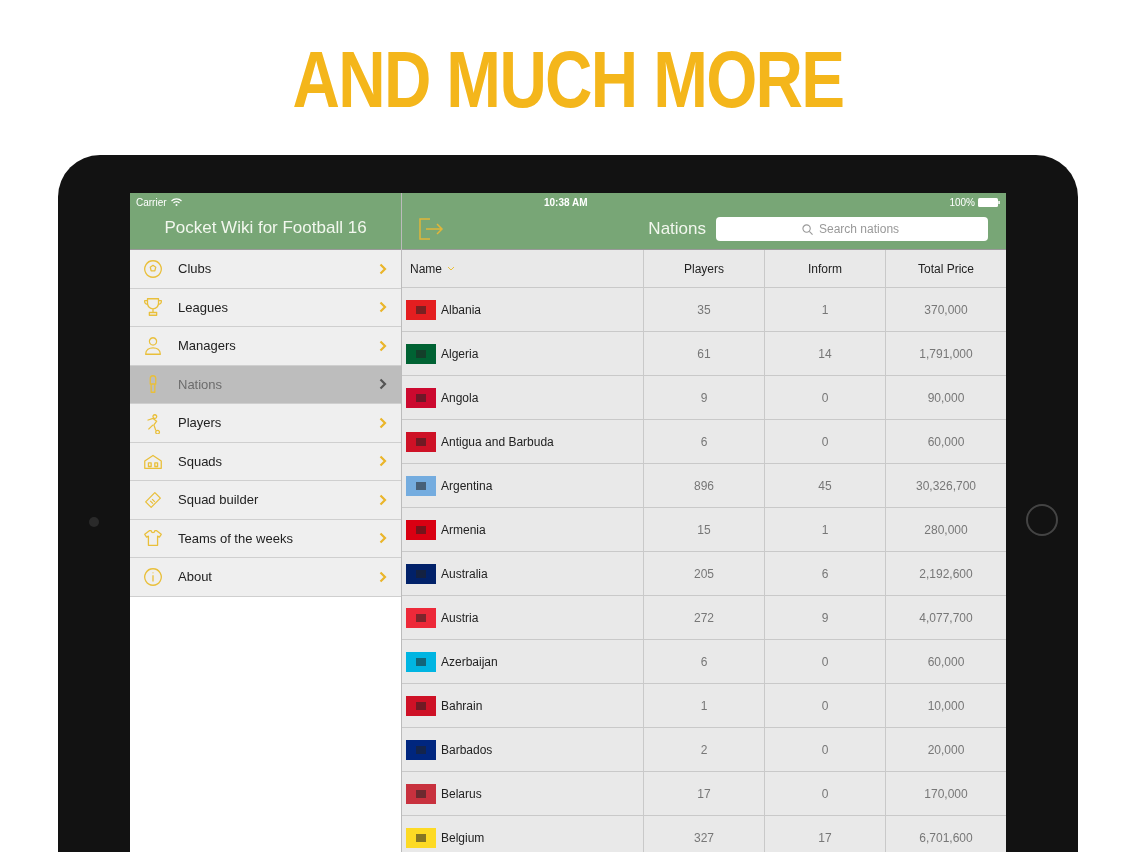  I want to click on table-cell: 370,000, so click(946, 309).